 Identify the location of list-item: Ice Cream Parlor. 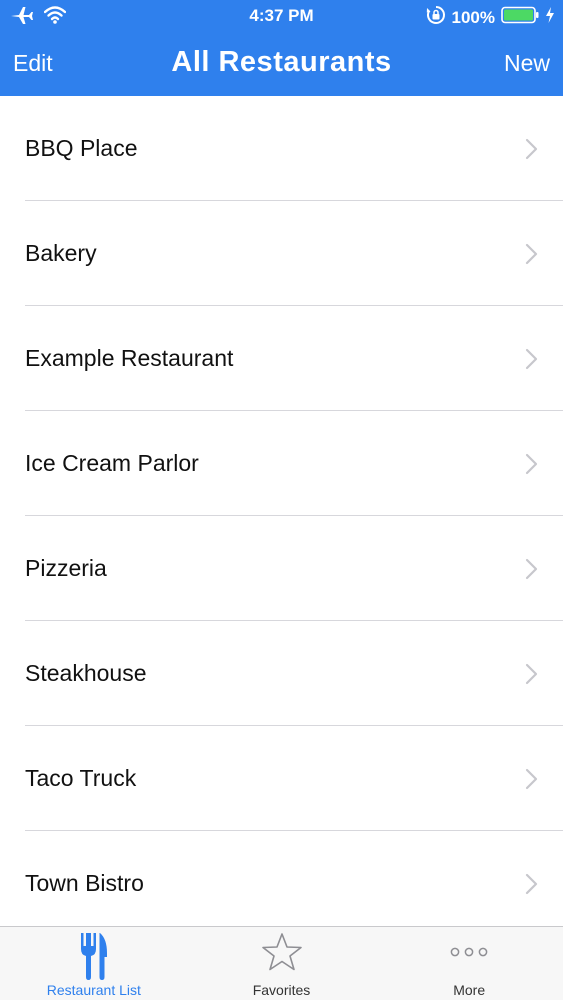
(281, 463).